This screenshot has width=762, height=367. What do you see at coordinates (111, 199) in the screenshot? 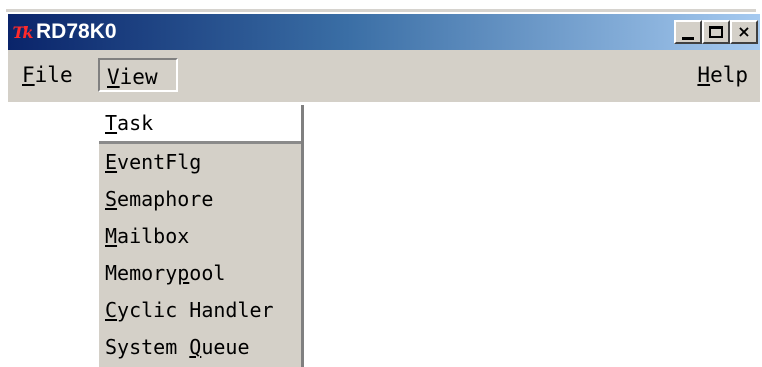
I see `menu-item-hotkey: S` at bounding box center [111, 199].